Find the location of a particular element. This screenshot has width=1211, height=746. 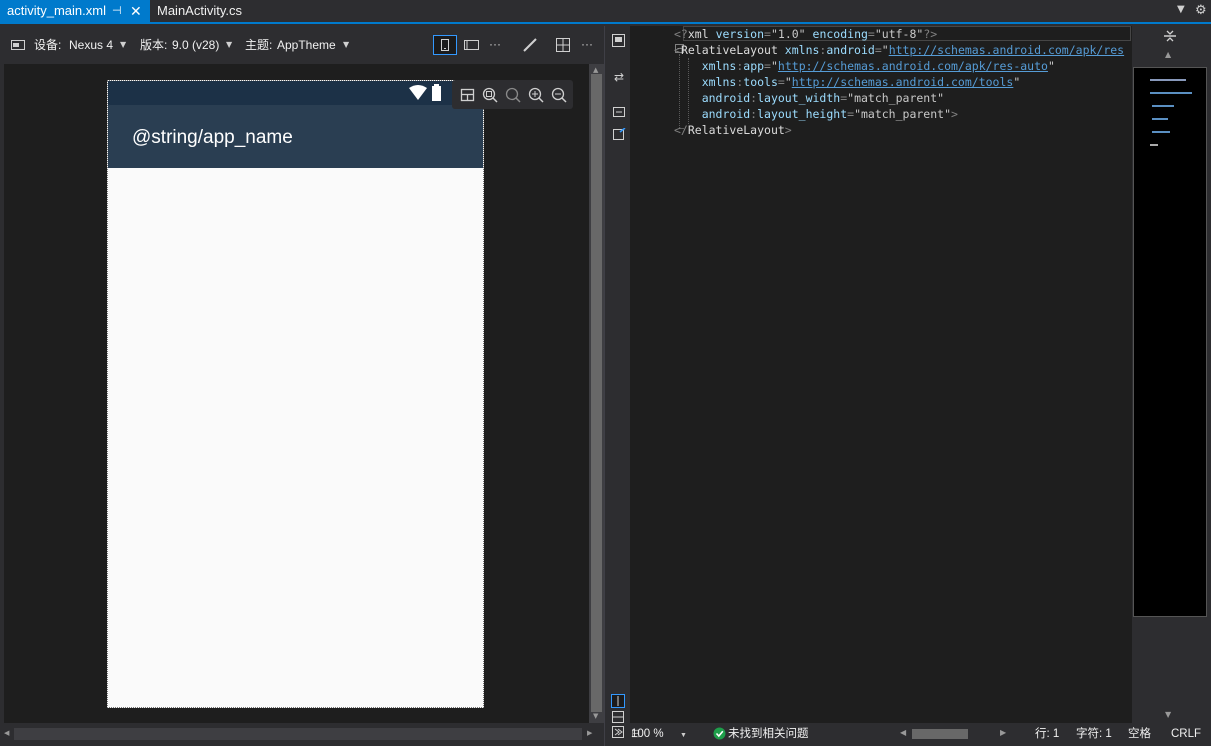

device-label: 设备: is located at coordinates (48, 45).